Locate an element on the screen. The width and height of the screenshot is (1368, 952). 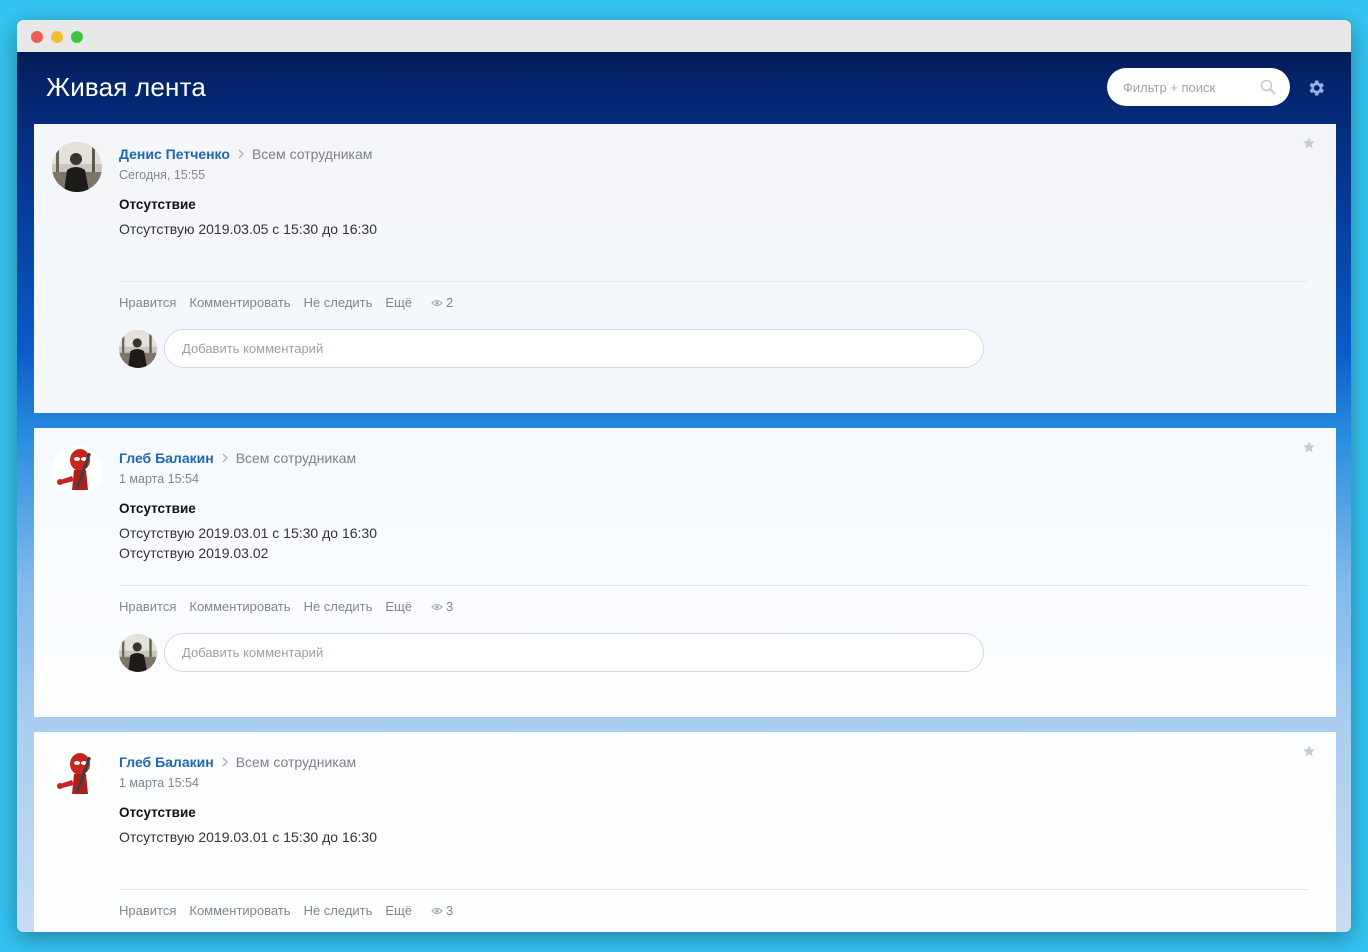
post-body: Отсутствую 2019.03.05 с 15:30 до 16:30 is located at coordinates (248, 229).